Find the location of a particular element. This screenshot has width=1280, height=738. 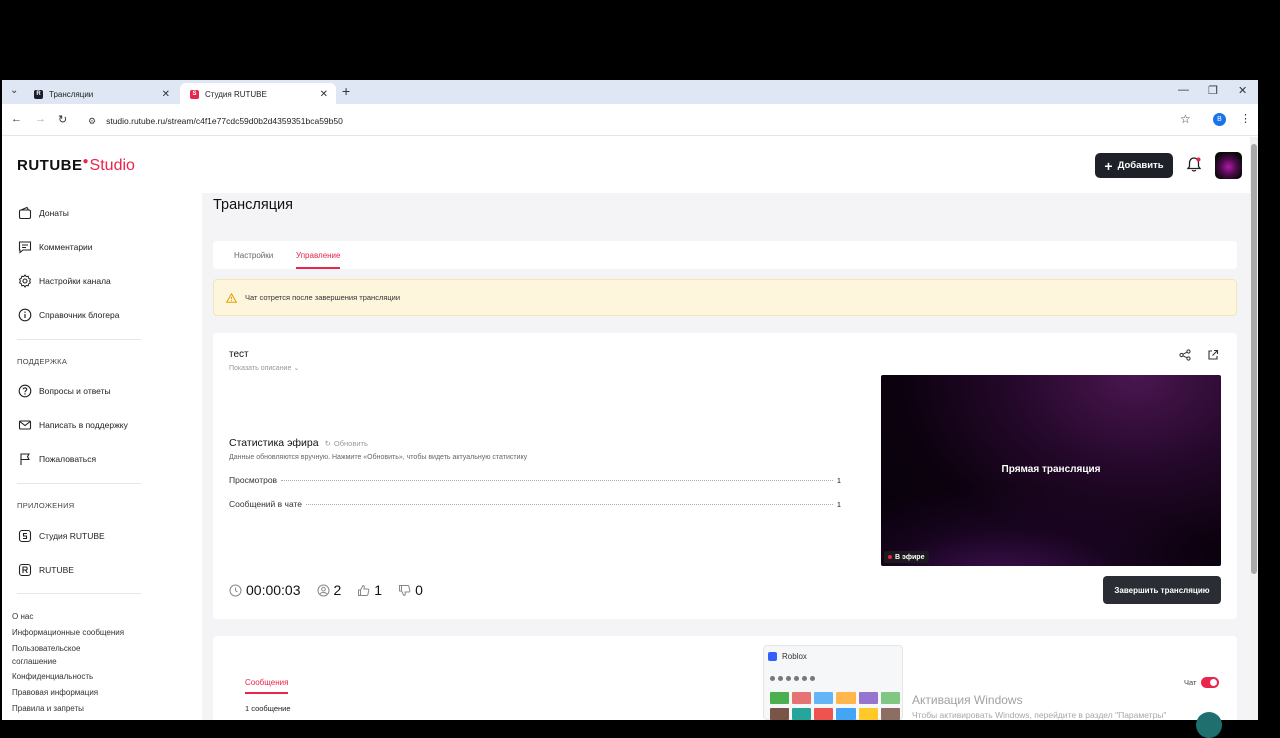

duration-value: 00:00:03 is located at coordinates (273, 590).